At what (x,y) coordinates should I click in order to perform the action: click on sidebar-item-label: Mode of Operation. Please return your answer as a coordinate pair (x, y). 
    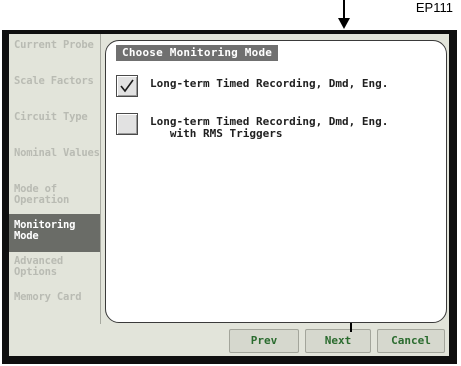
    Looking at the image, I should click on (42, 194).